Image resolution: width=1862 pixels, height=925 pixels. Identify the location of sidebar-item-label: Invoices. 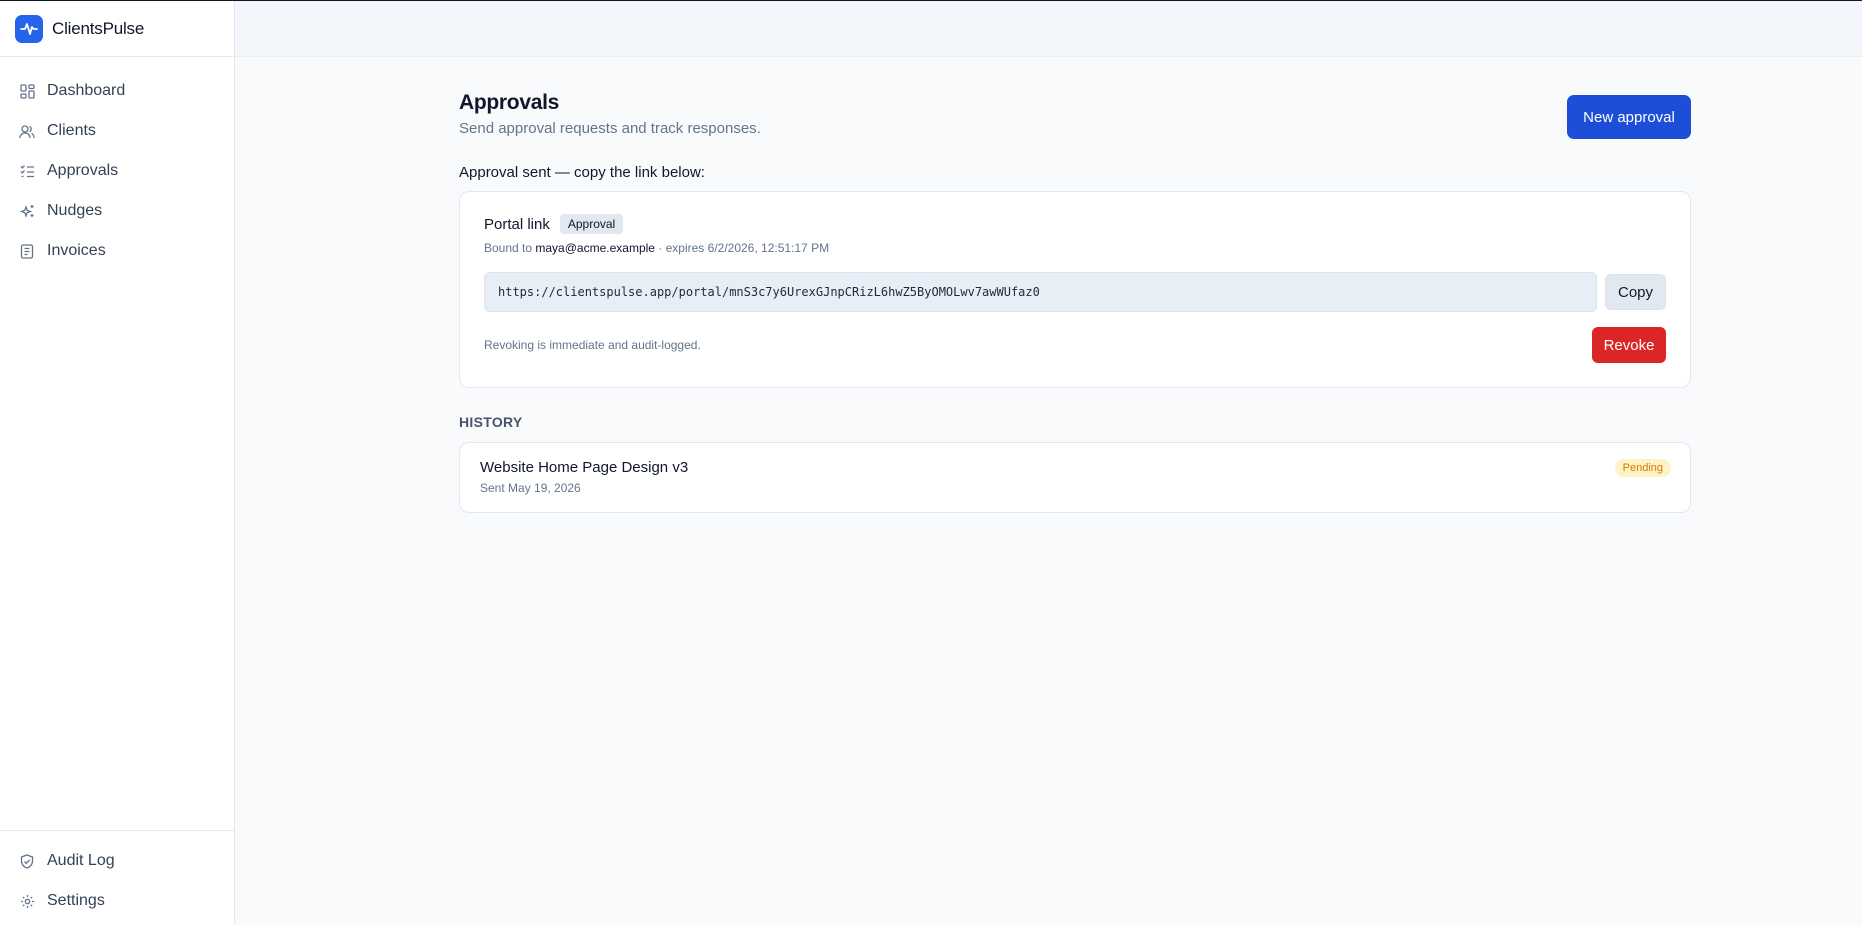
(76, 250).